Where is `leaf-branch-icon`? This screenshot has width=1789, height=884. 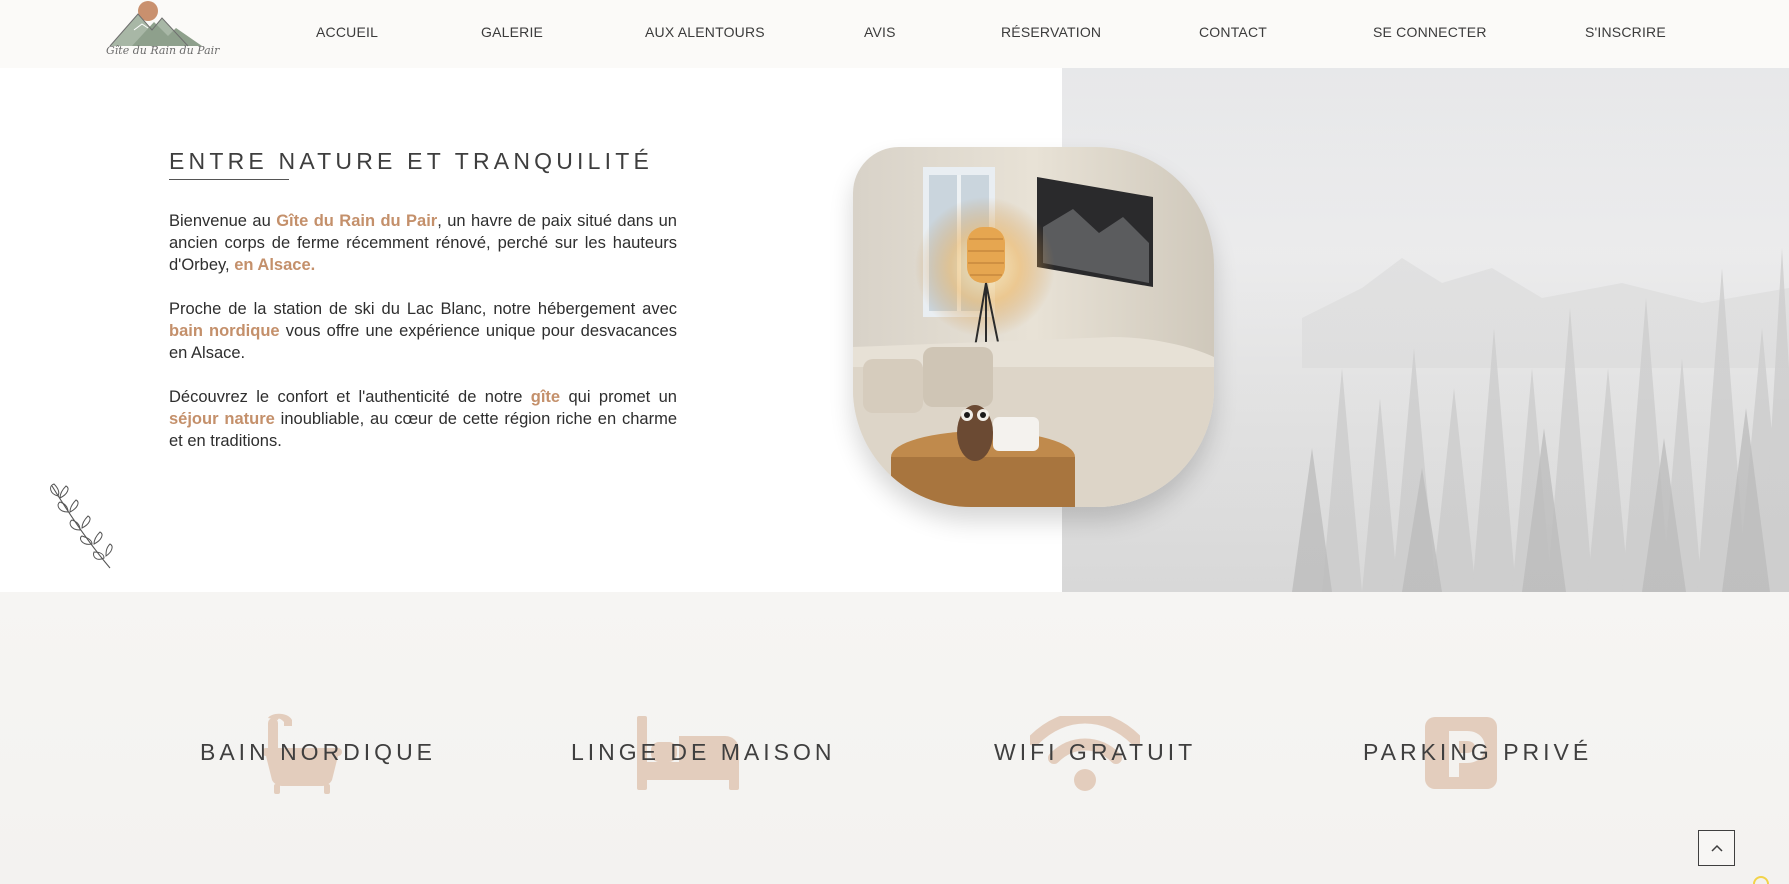 leaf-branch-icon is located at coordinates (81, 526).